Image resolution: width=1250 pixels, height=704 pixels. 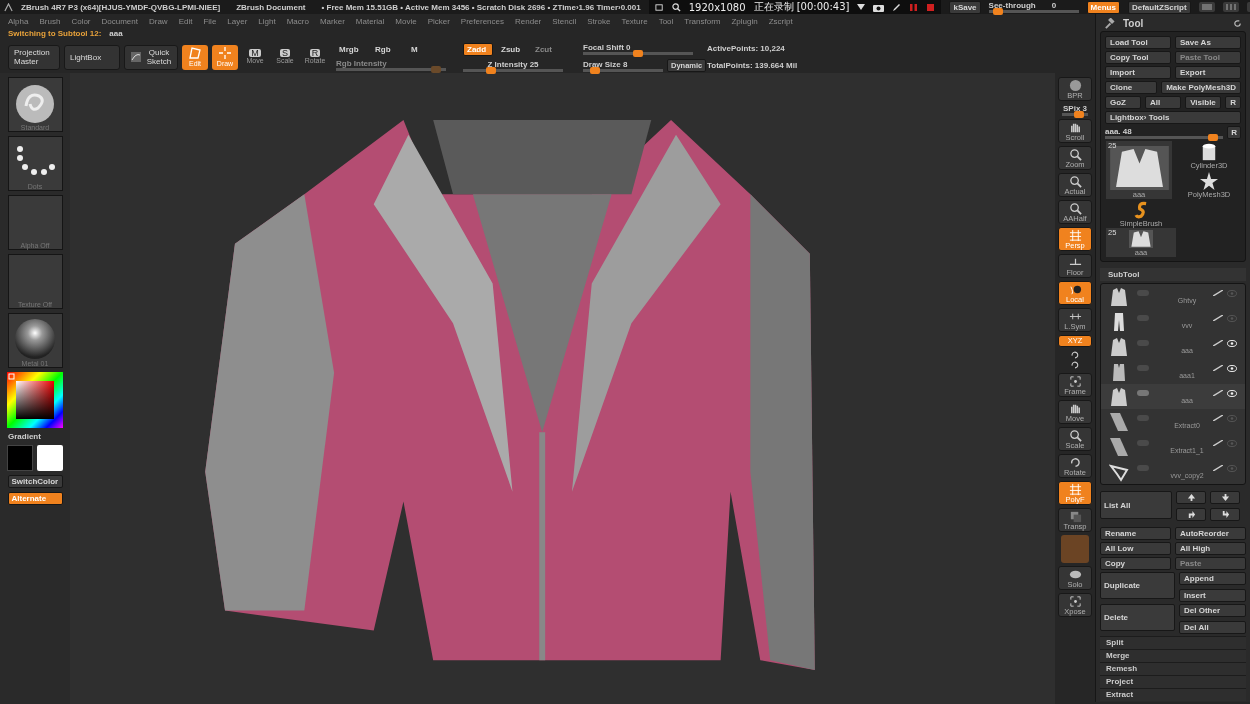 What do you see at coordinates (1208, 42) in the screenshot?
I see `tool-button: Save As` at bounding box center [1208, 42].